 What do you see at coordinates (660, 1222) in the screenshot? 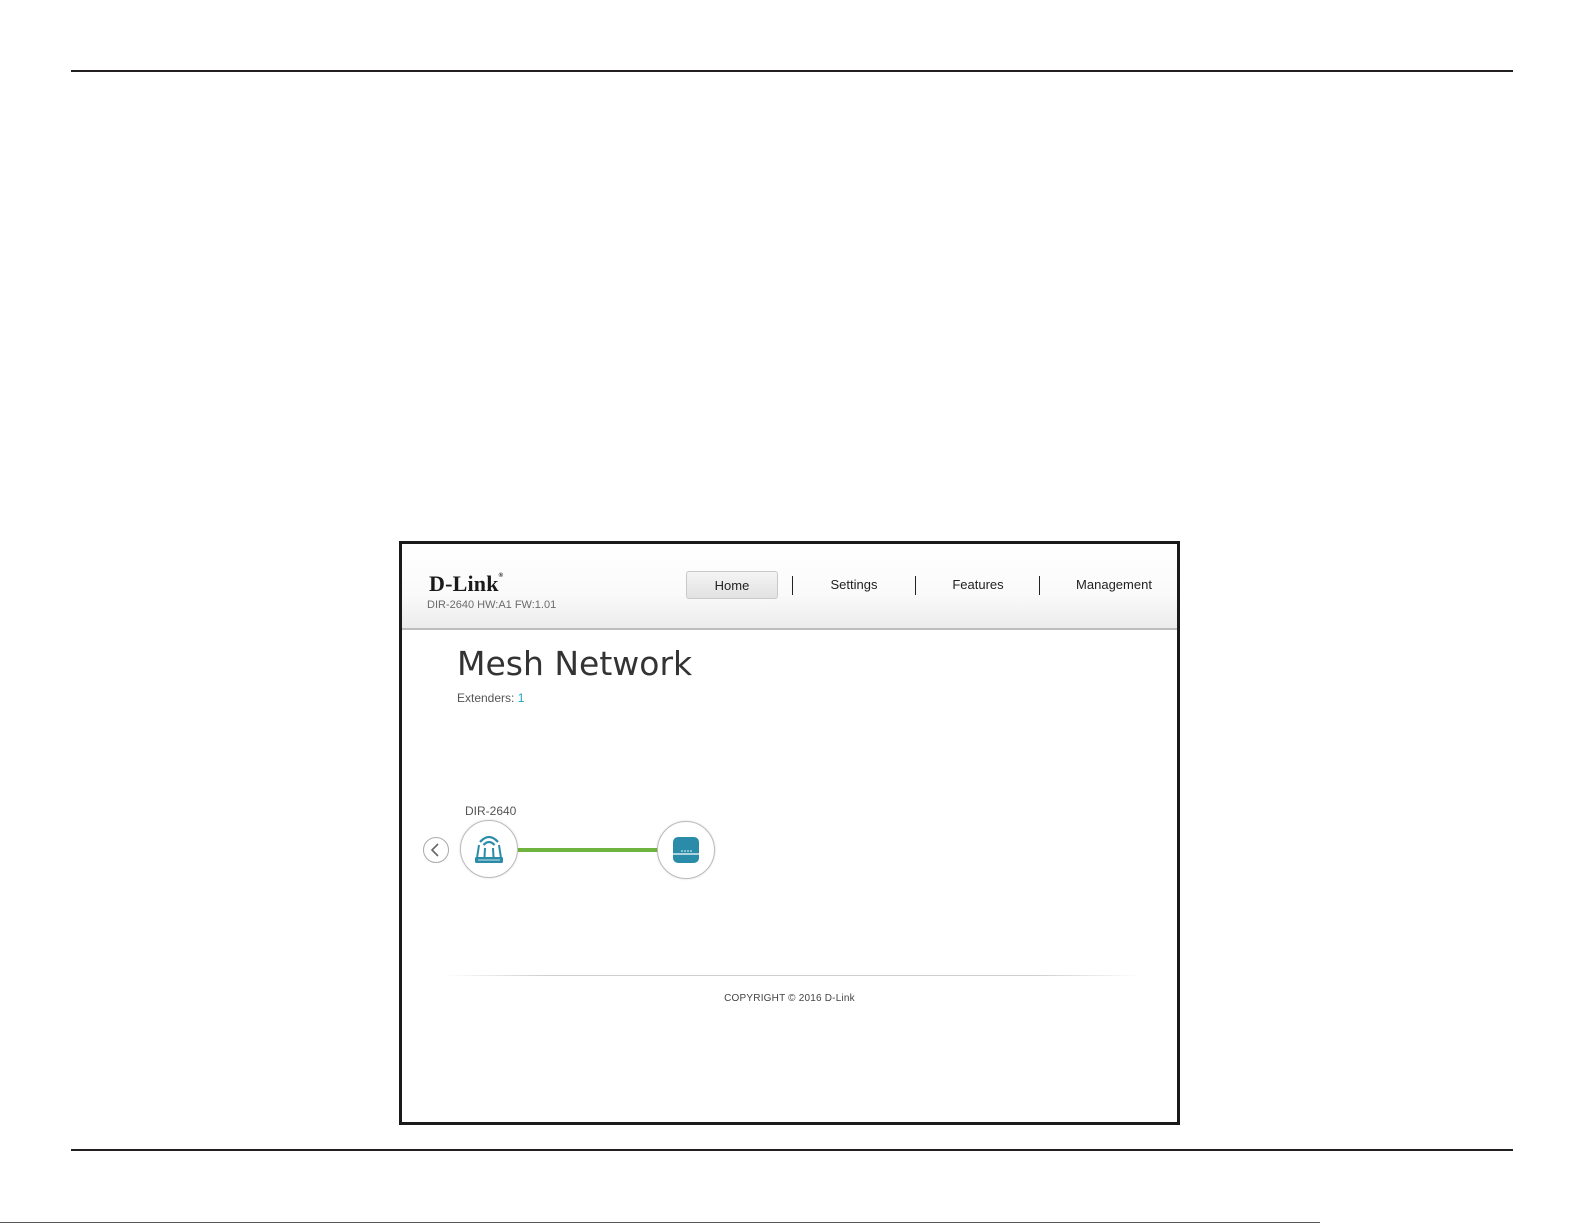
I see `page-foot-rule` at bounding box center [660, 1222].